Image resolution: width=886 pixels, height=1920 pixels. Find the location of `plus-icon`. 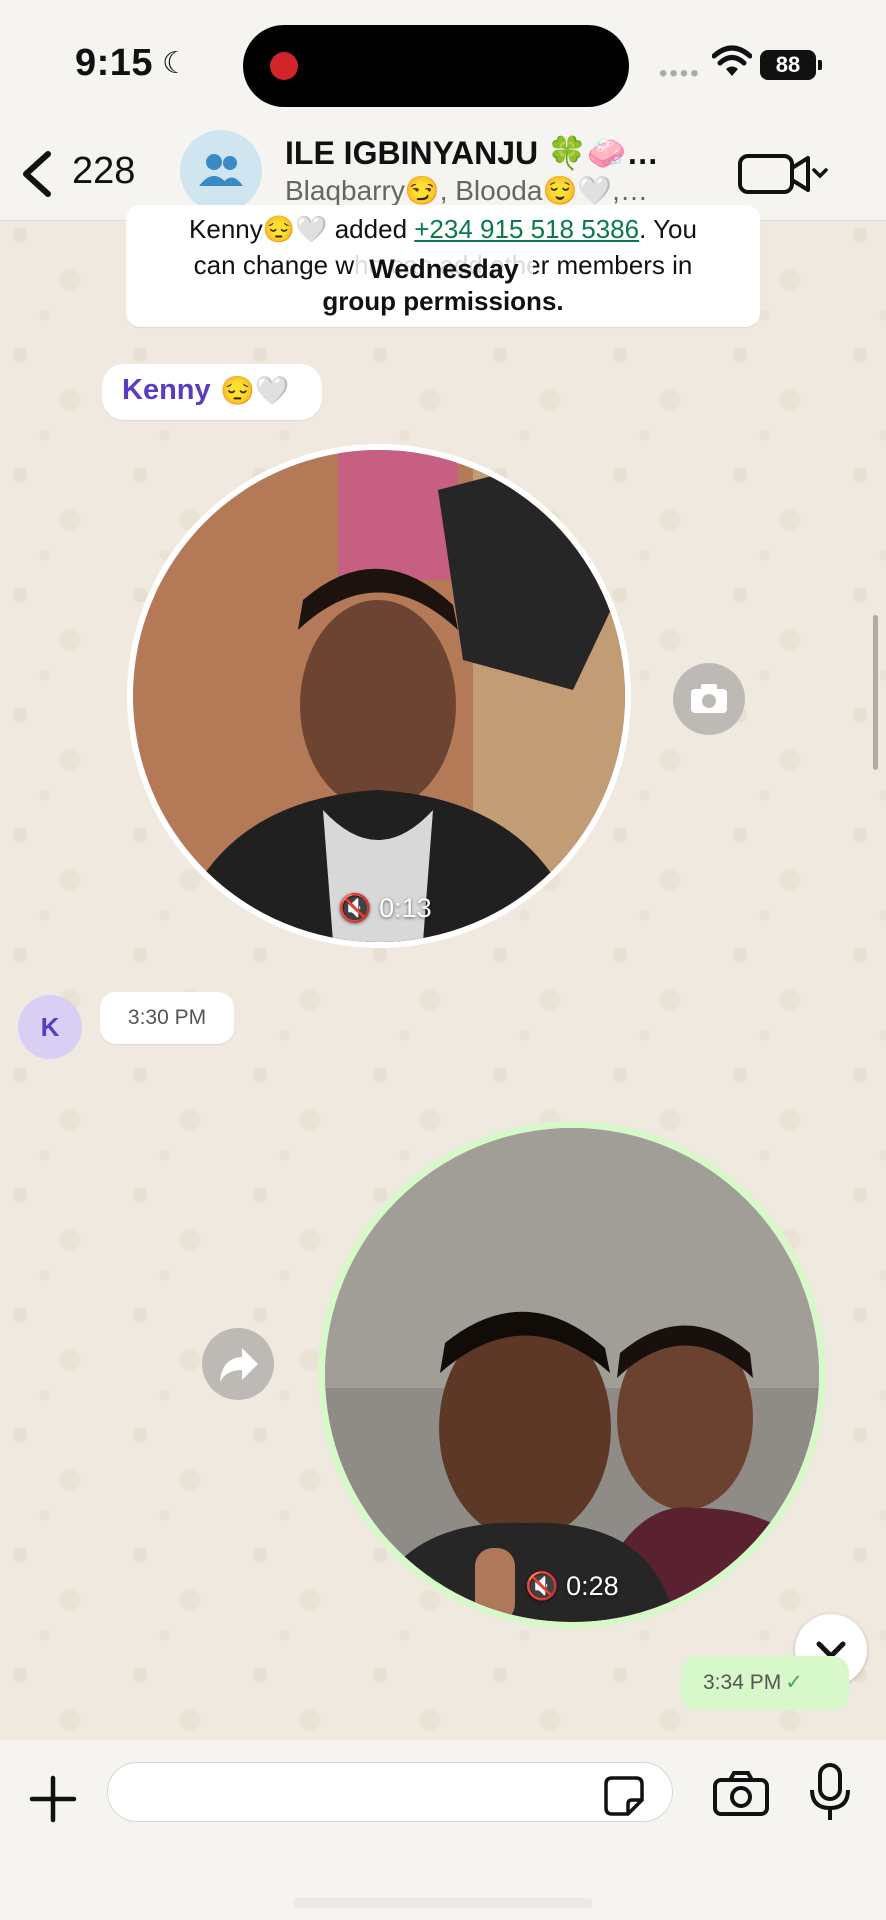

plus-icon is located at coordinates (53, 1799).